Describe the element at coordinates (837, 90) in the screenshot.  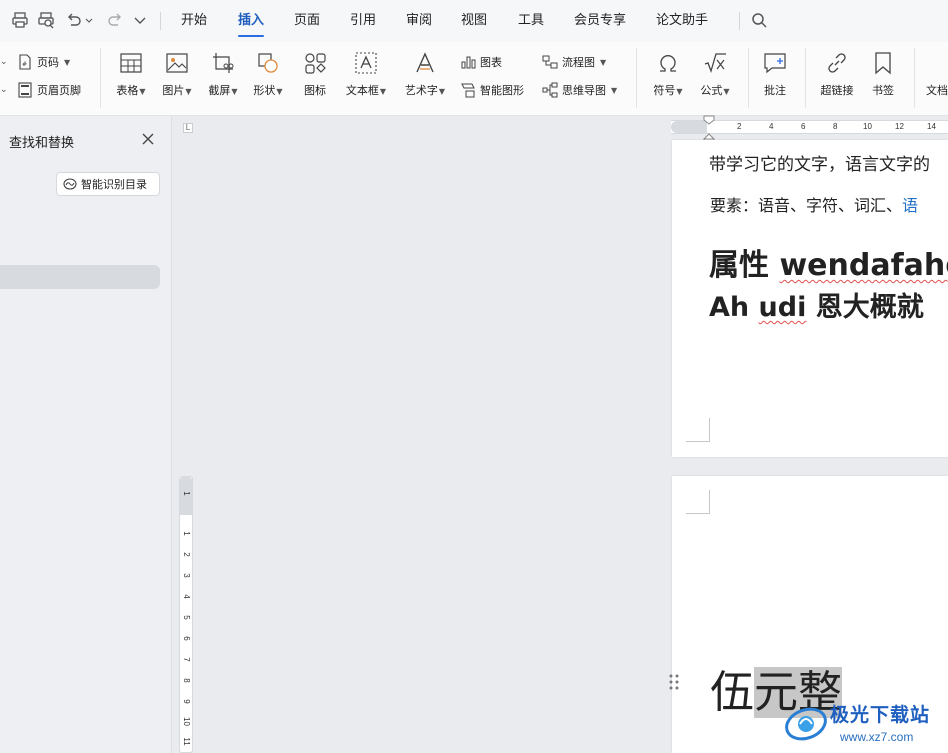
I see `hyperlink-label: 超链接` at that location.